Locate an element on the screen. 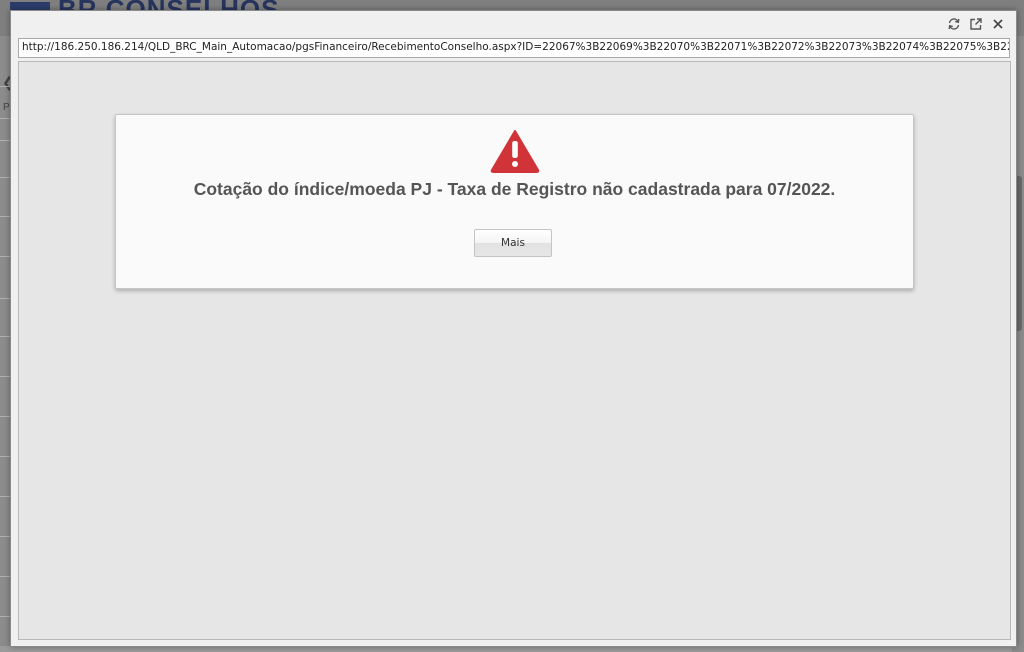 This screenshot has width=1024, height=652. warning-icon is located at coordinates (515, 151).